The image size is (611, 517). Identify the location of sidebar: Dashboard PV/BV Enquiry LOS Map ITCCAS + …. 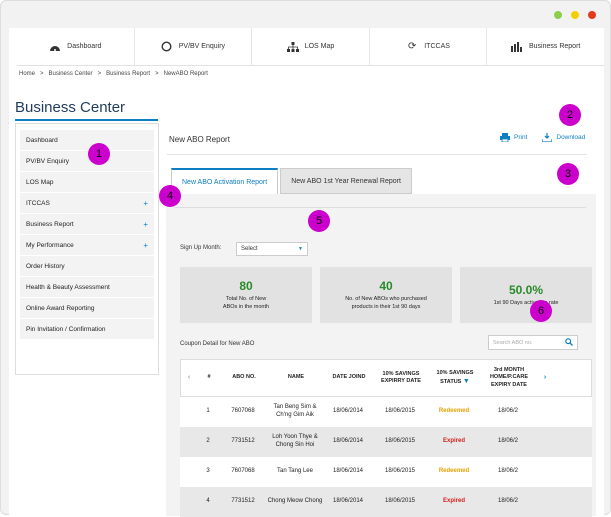
(87, 249).